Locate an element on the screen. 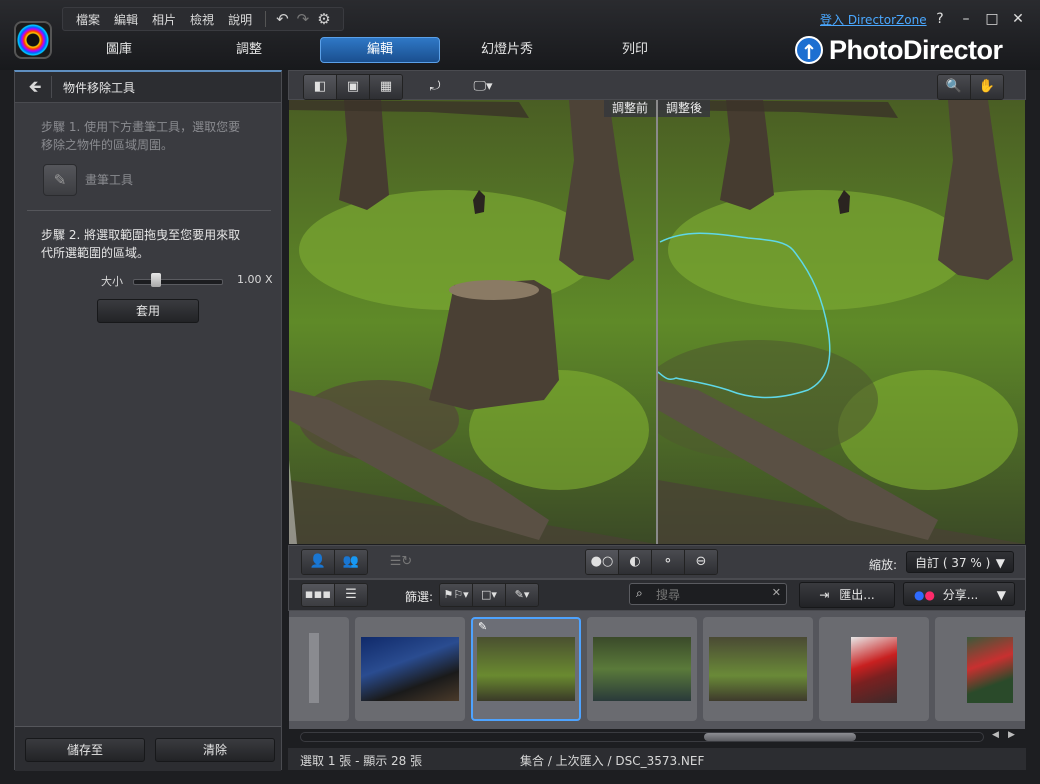 The height and width of the screenshot is (784, 1040). clear-button: 清除 is located at coordinates (215, 750).